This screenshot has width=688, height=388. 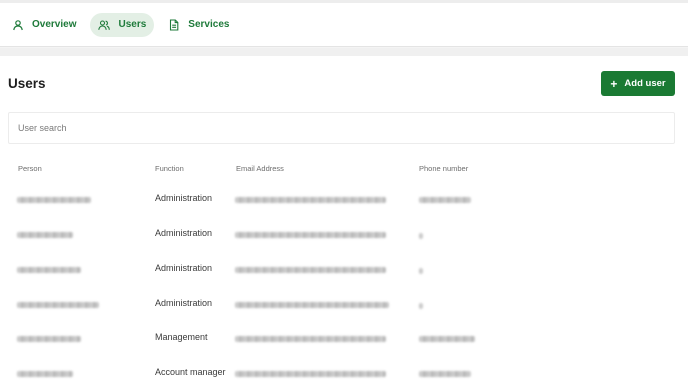 What do you see at coordinates (174, 24) in the screenshot?
I see `document-icon` at bounding box center [174, 24].